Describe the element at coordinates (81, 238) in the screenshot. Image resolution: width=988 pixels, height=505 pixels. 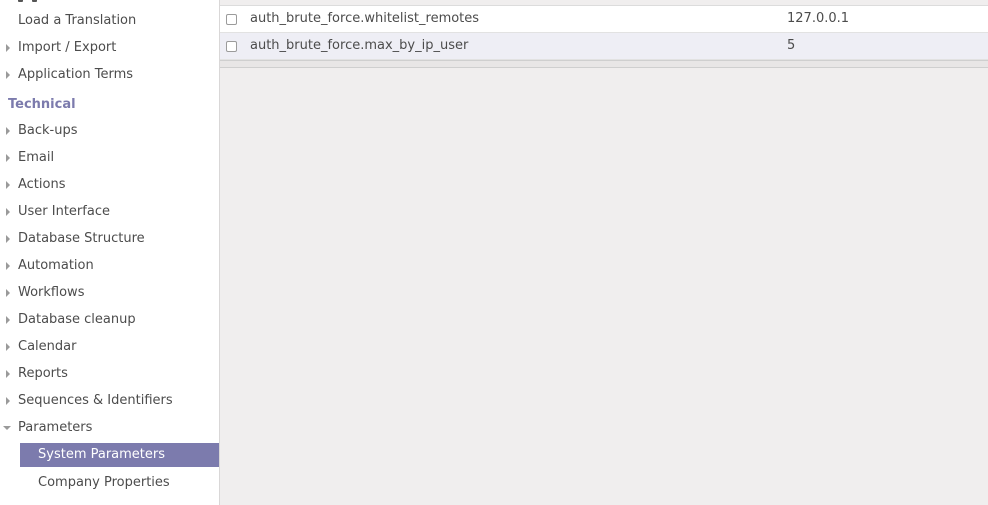
I see `sidebar-item-label: Database Structure` at that location.